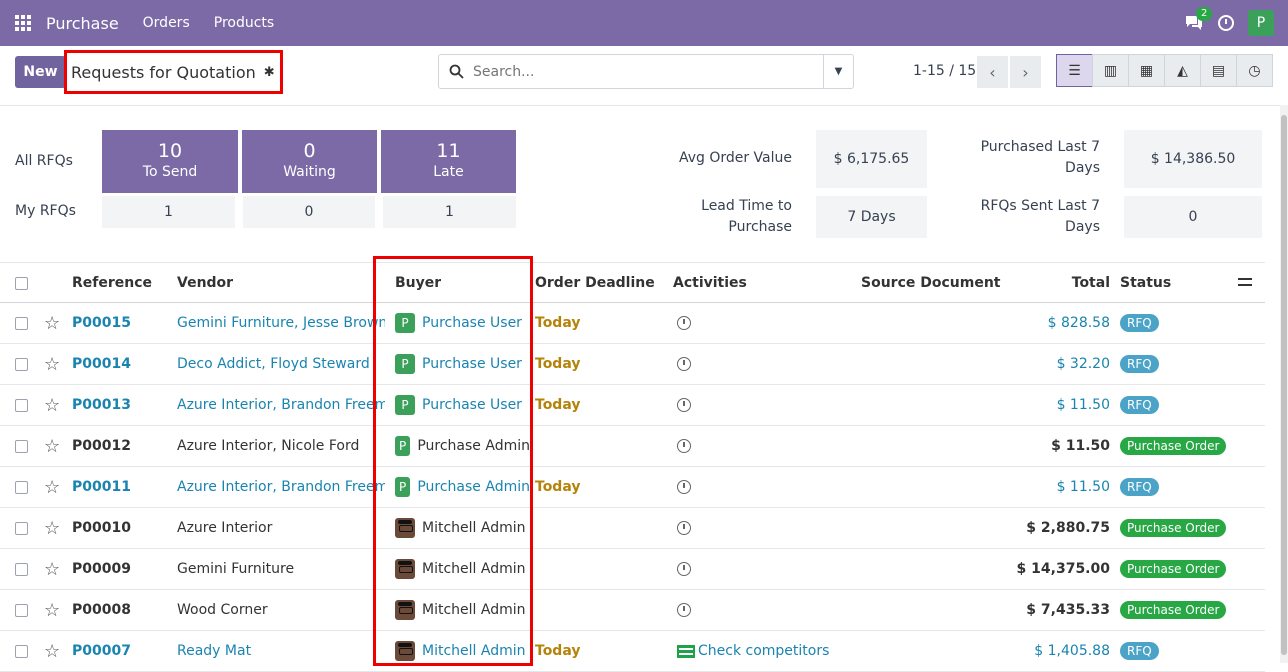 This screenshot has width=1288, height=672. What do you see at coordinates (309, 212) in the screenshot?
I see `my-waiting: 0` at bounding box center [309, 212].